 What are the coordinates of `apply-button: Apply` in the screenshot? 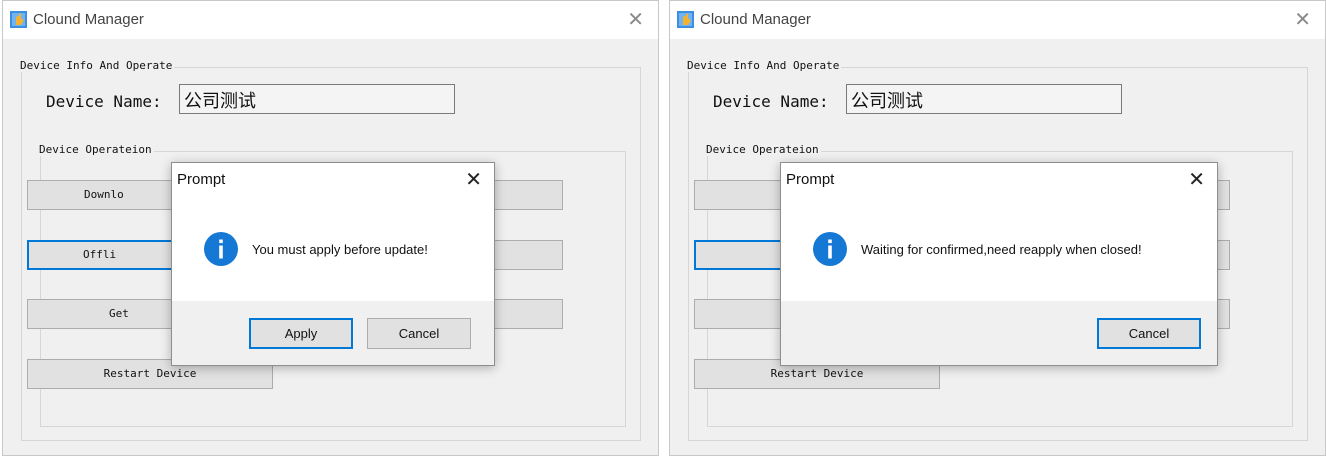 It's located at (301, 333).